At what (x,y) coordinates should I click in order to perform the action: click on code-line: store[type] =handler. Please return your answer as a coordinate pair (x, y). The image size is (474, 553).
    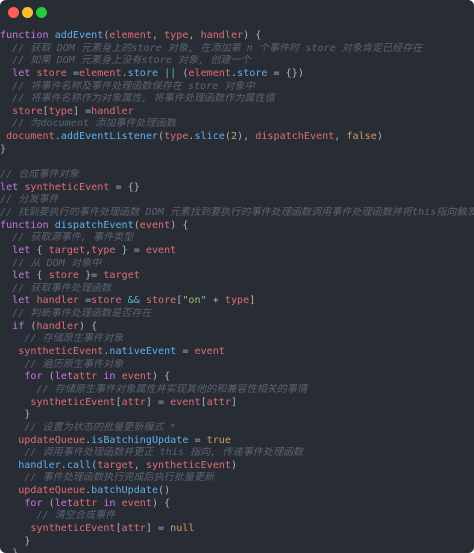
    Looking at the image, I should click on (237, 112).